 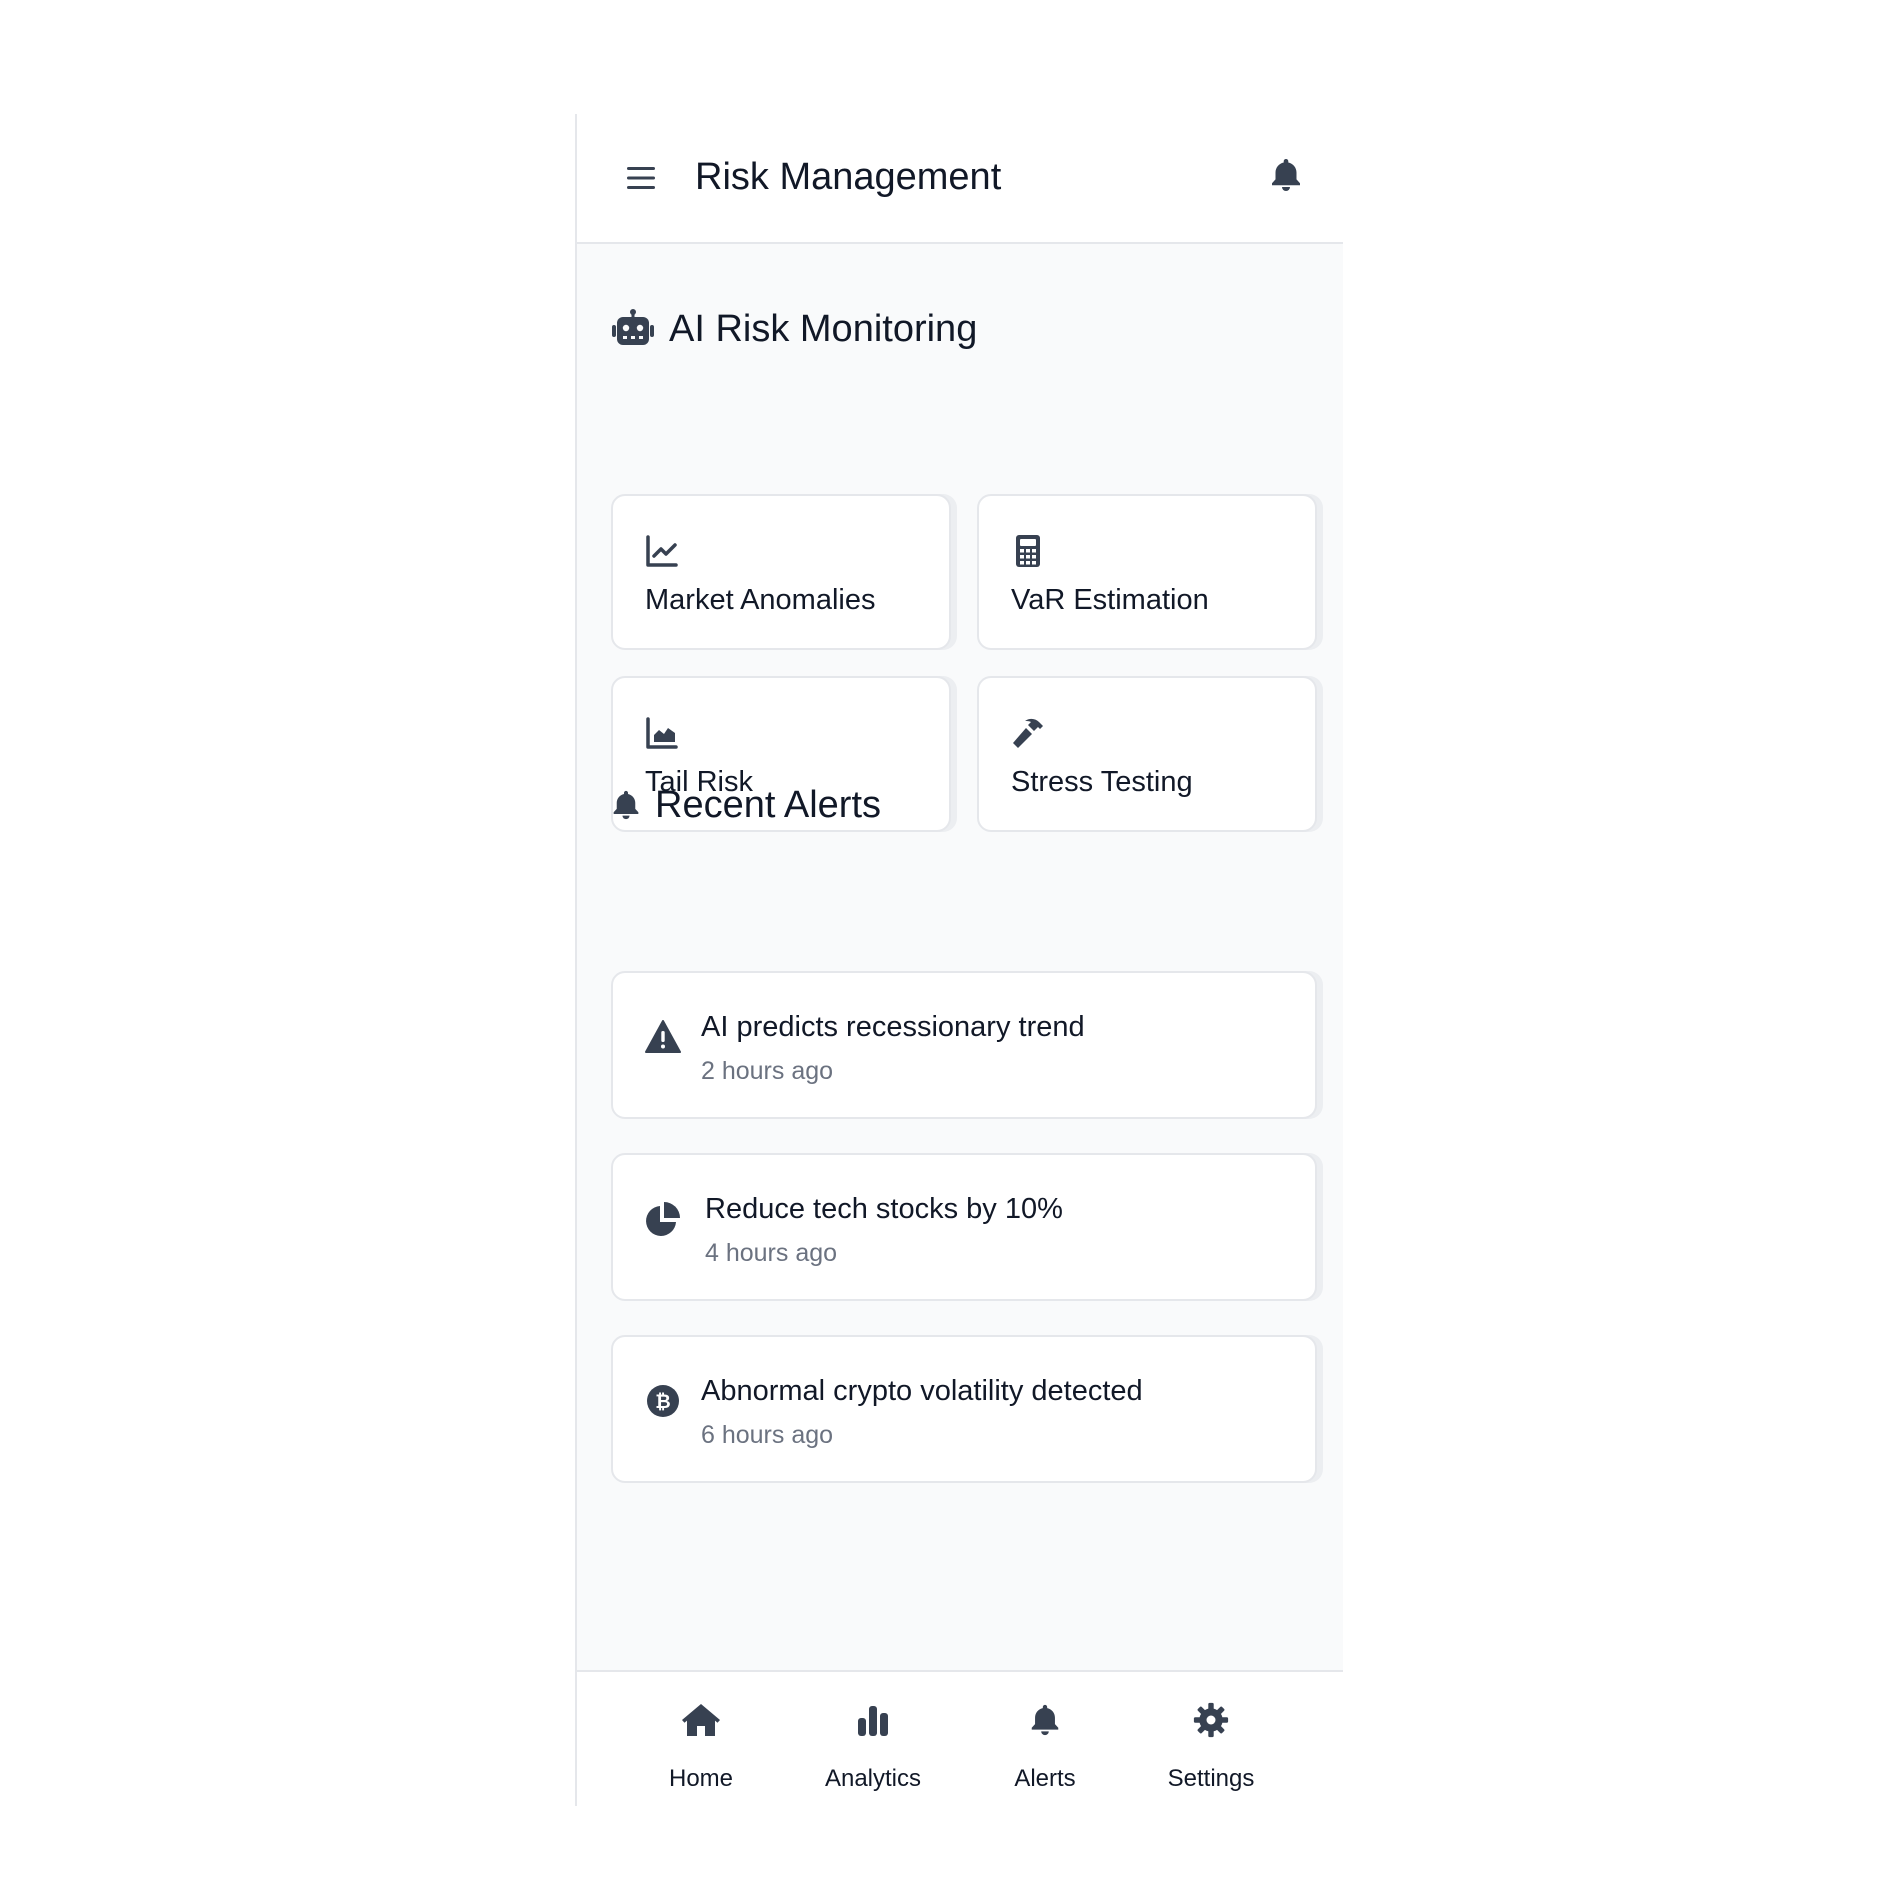 What do you see at coordinates (1045, 1778) in the screenshot?
I see `nav-label: Alerts` at bounding box center [1045, 1778].